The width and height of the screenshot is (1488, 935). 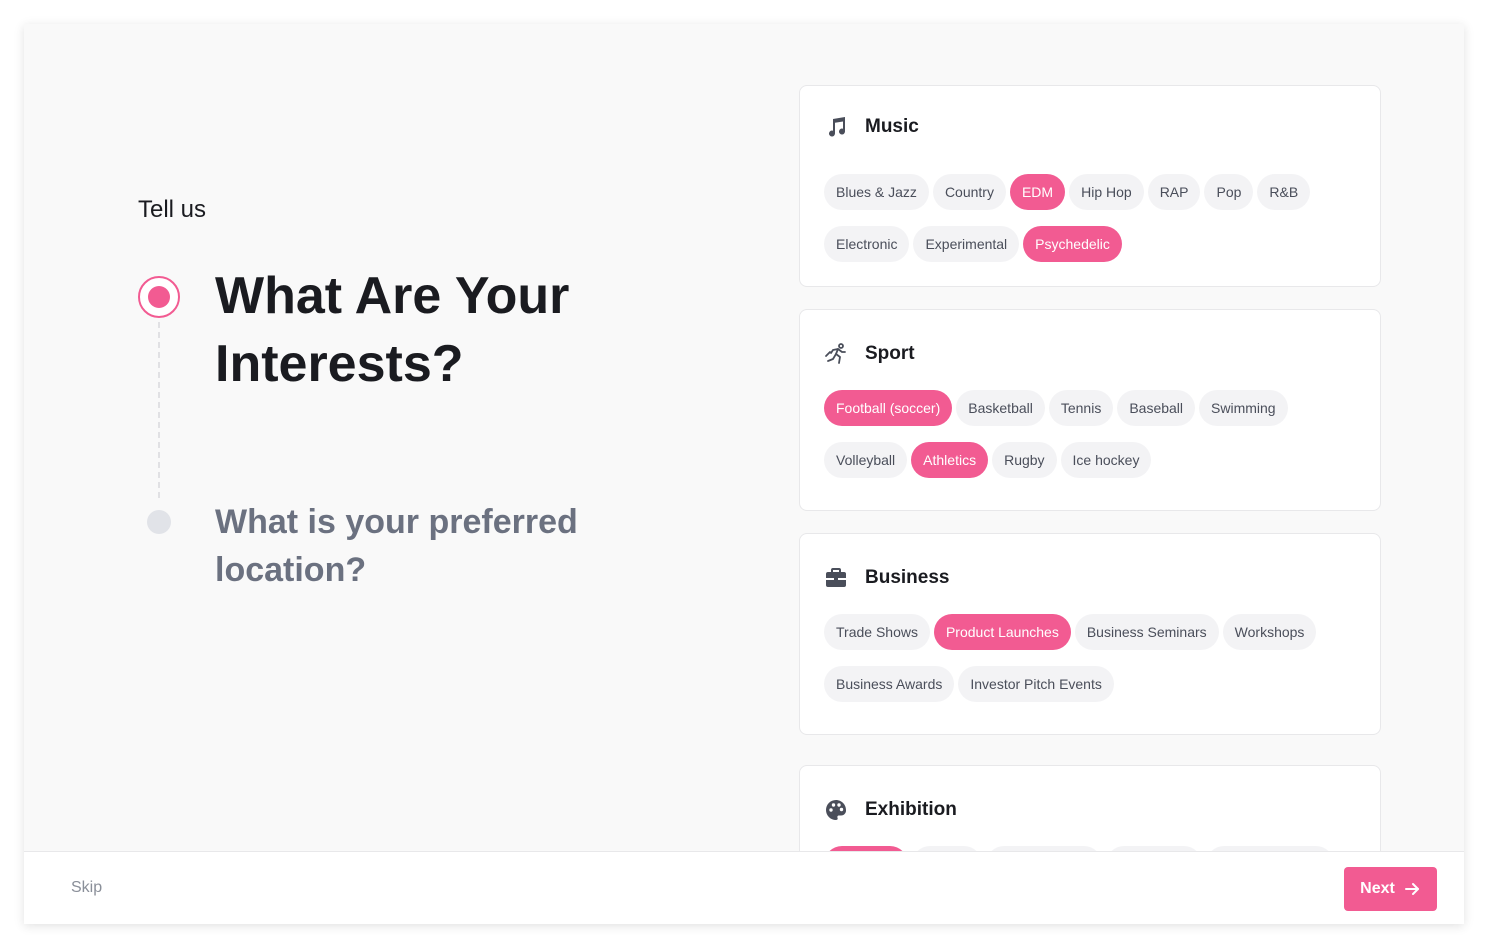 What do you see at coordinates (392, 296) in the screenshot?
I see `current-step-title-line-1: What Are Your` at bounding box center [392, 296].